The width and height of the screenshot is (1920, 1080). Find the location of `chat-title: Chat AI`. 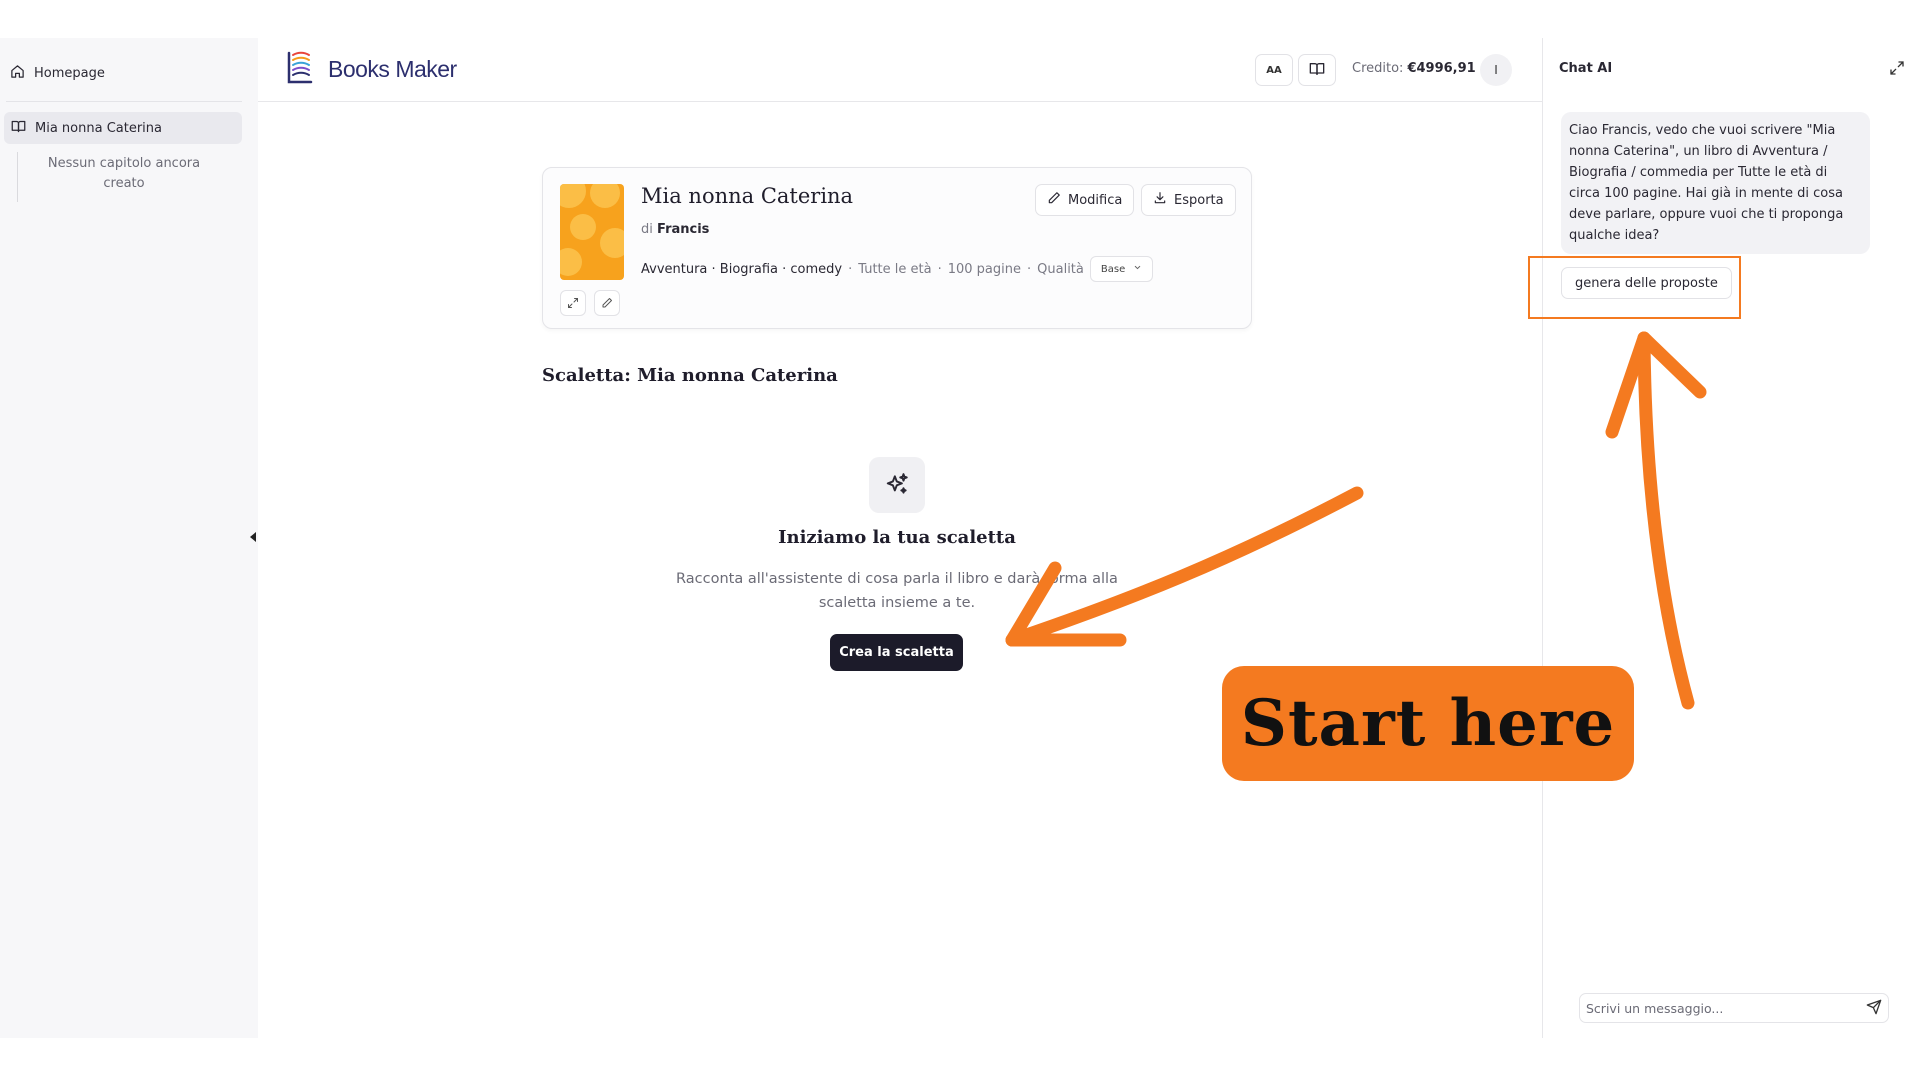

chat-title: Chat AI is located at coordinates (1586, 68).